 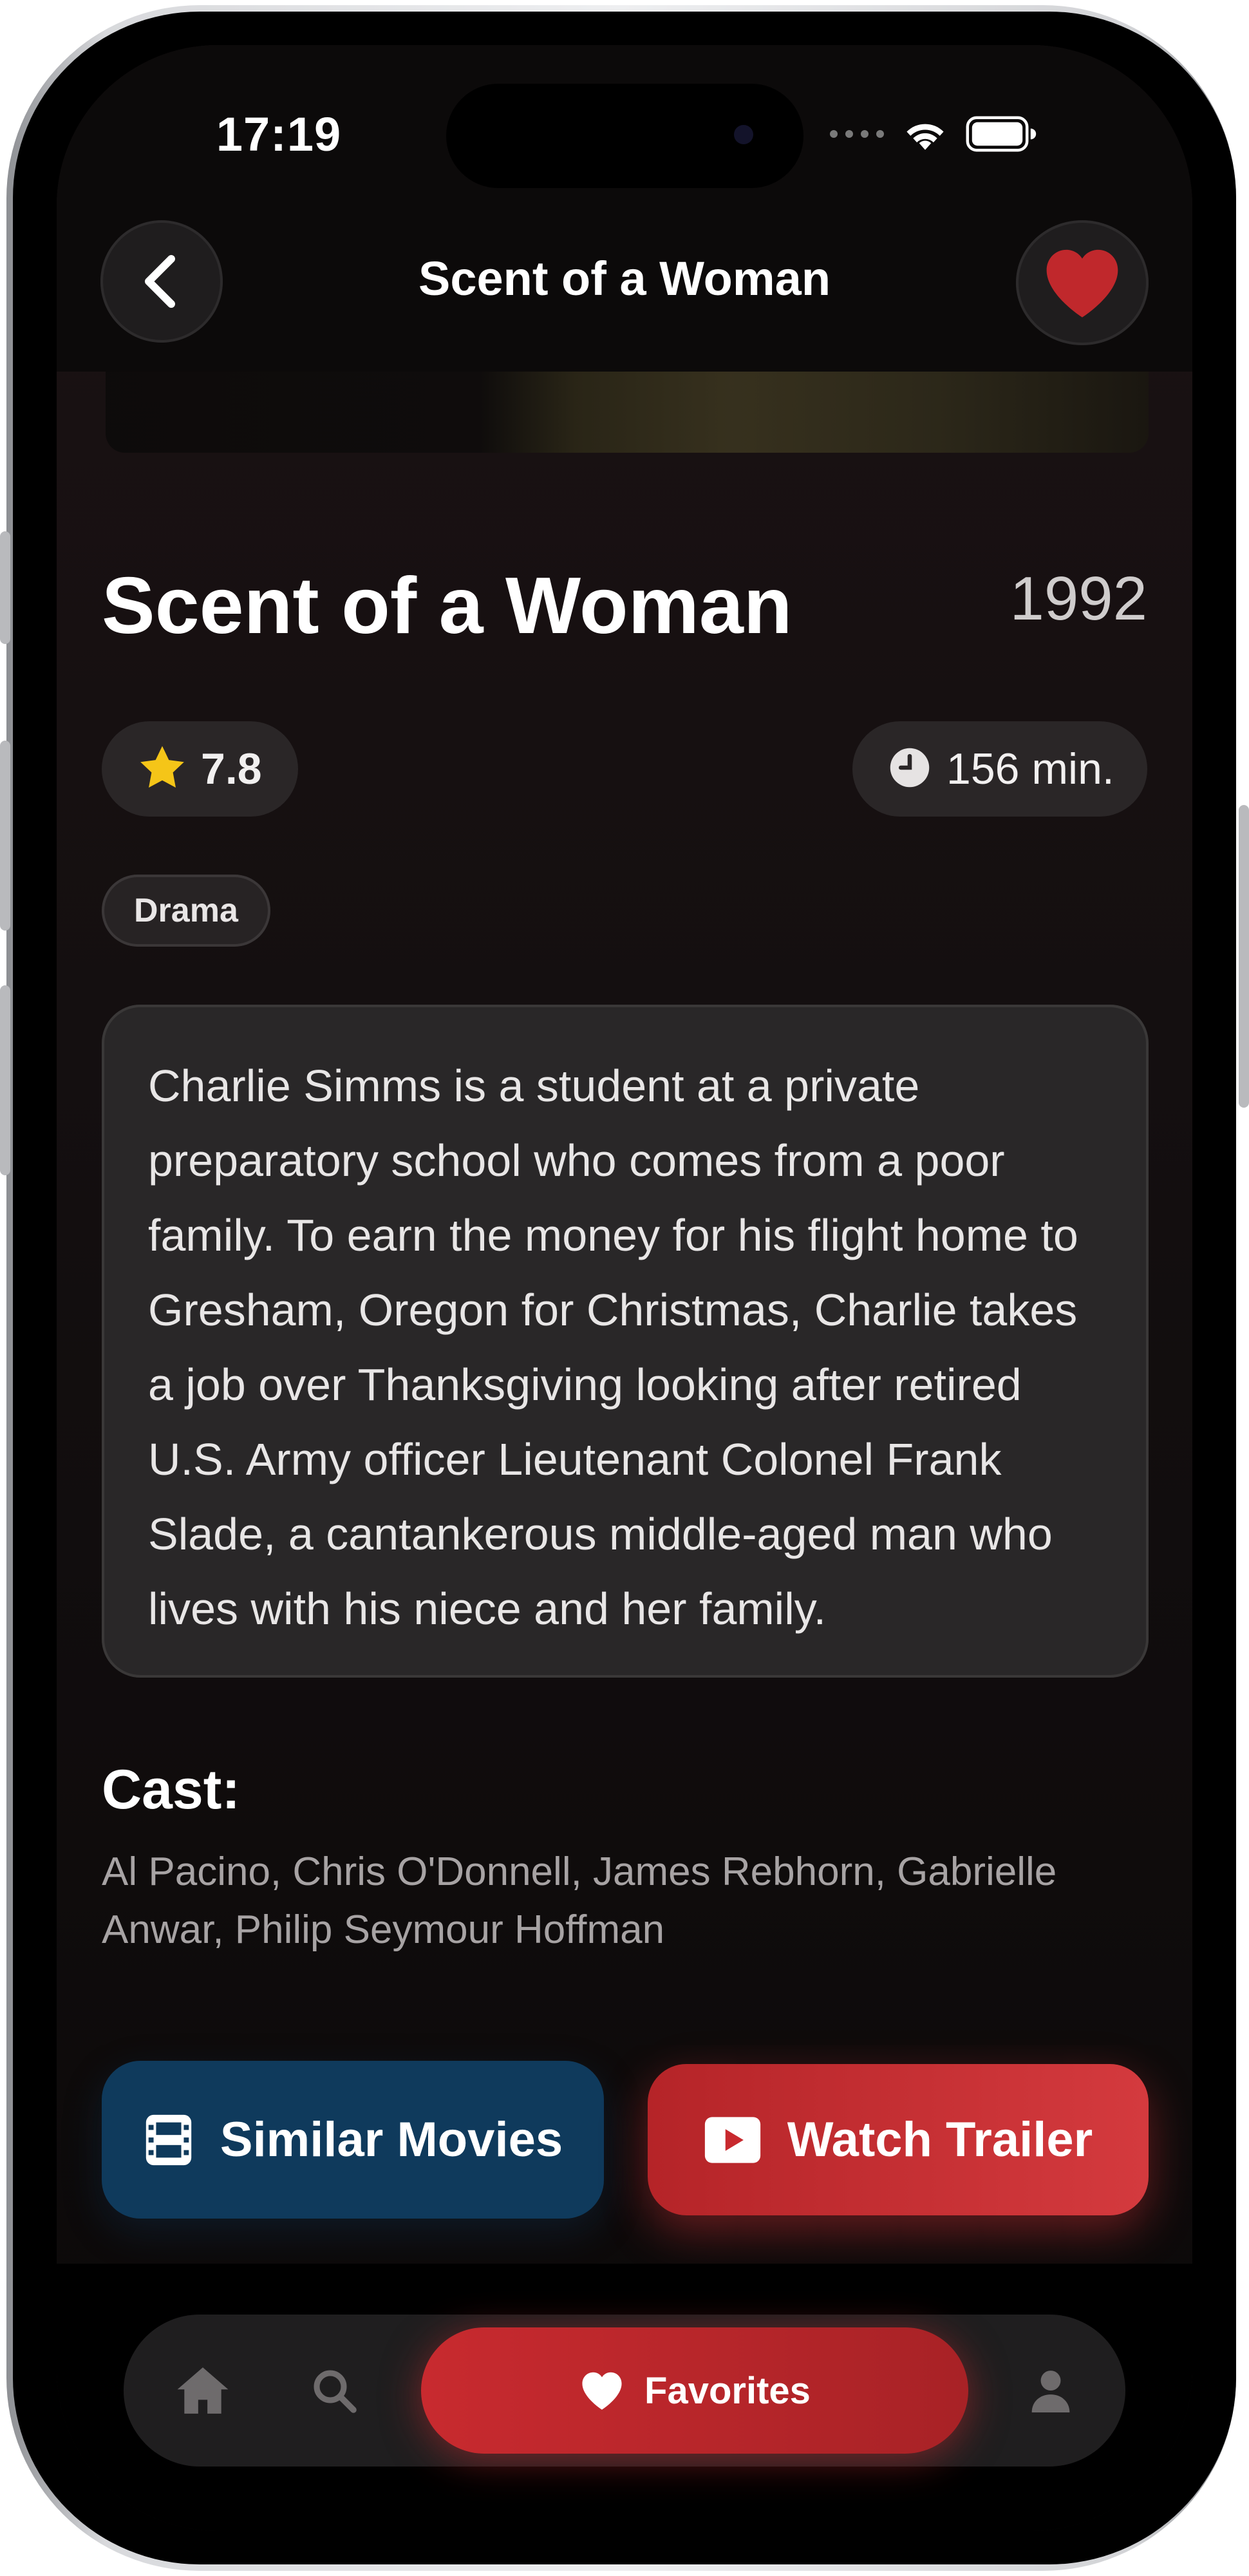 I want to click on home-icon, so click(x=203, y=2390).